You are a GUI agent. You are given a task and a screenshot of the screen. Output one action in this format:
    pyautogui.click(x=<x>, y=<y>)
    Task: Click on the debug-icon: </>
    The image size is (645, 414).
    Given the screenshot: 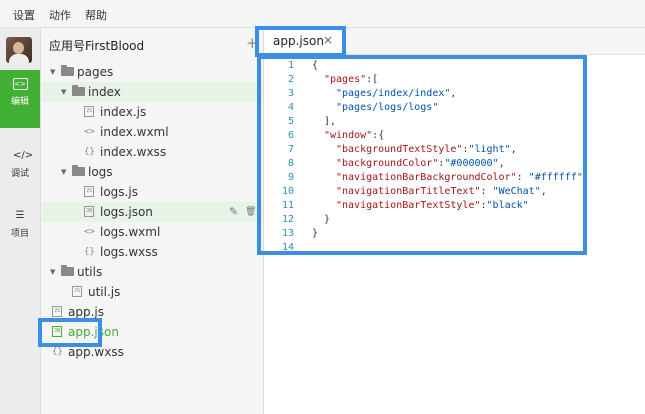 What is the action you would take?
    pyautogui.click(x=23, y=155)
    